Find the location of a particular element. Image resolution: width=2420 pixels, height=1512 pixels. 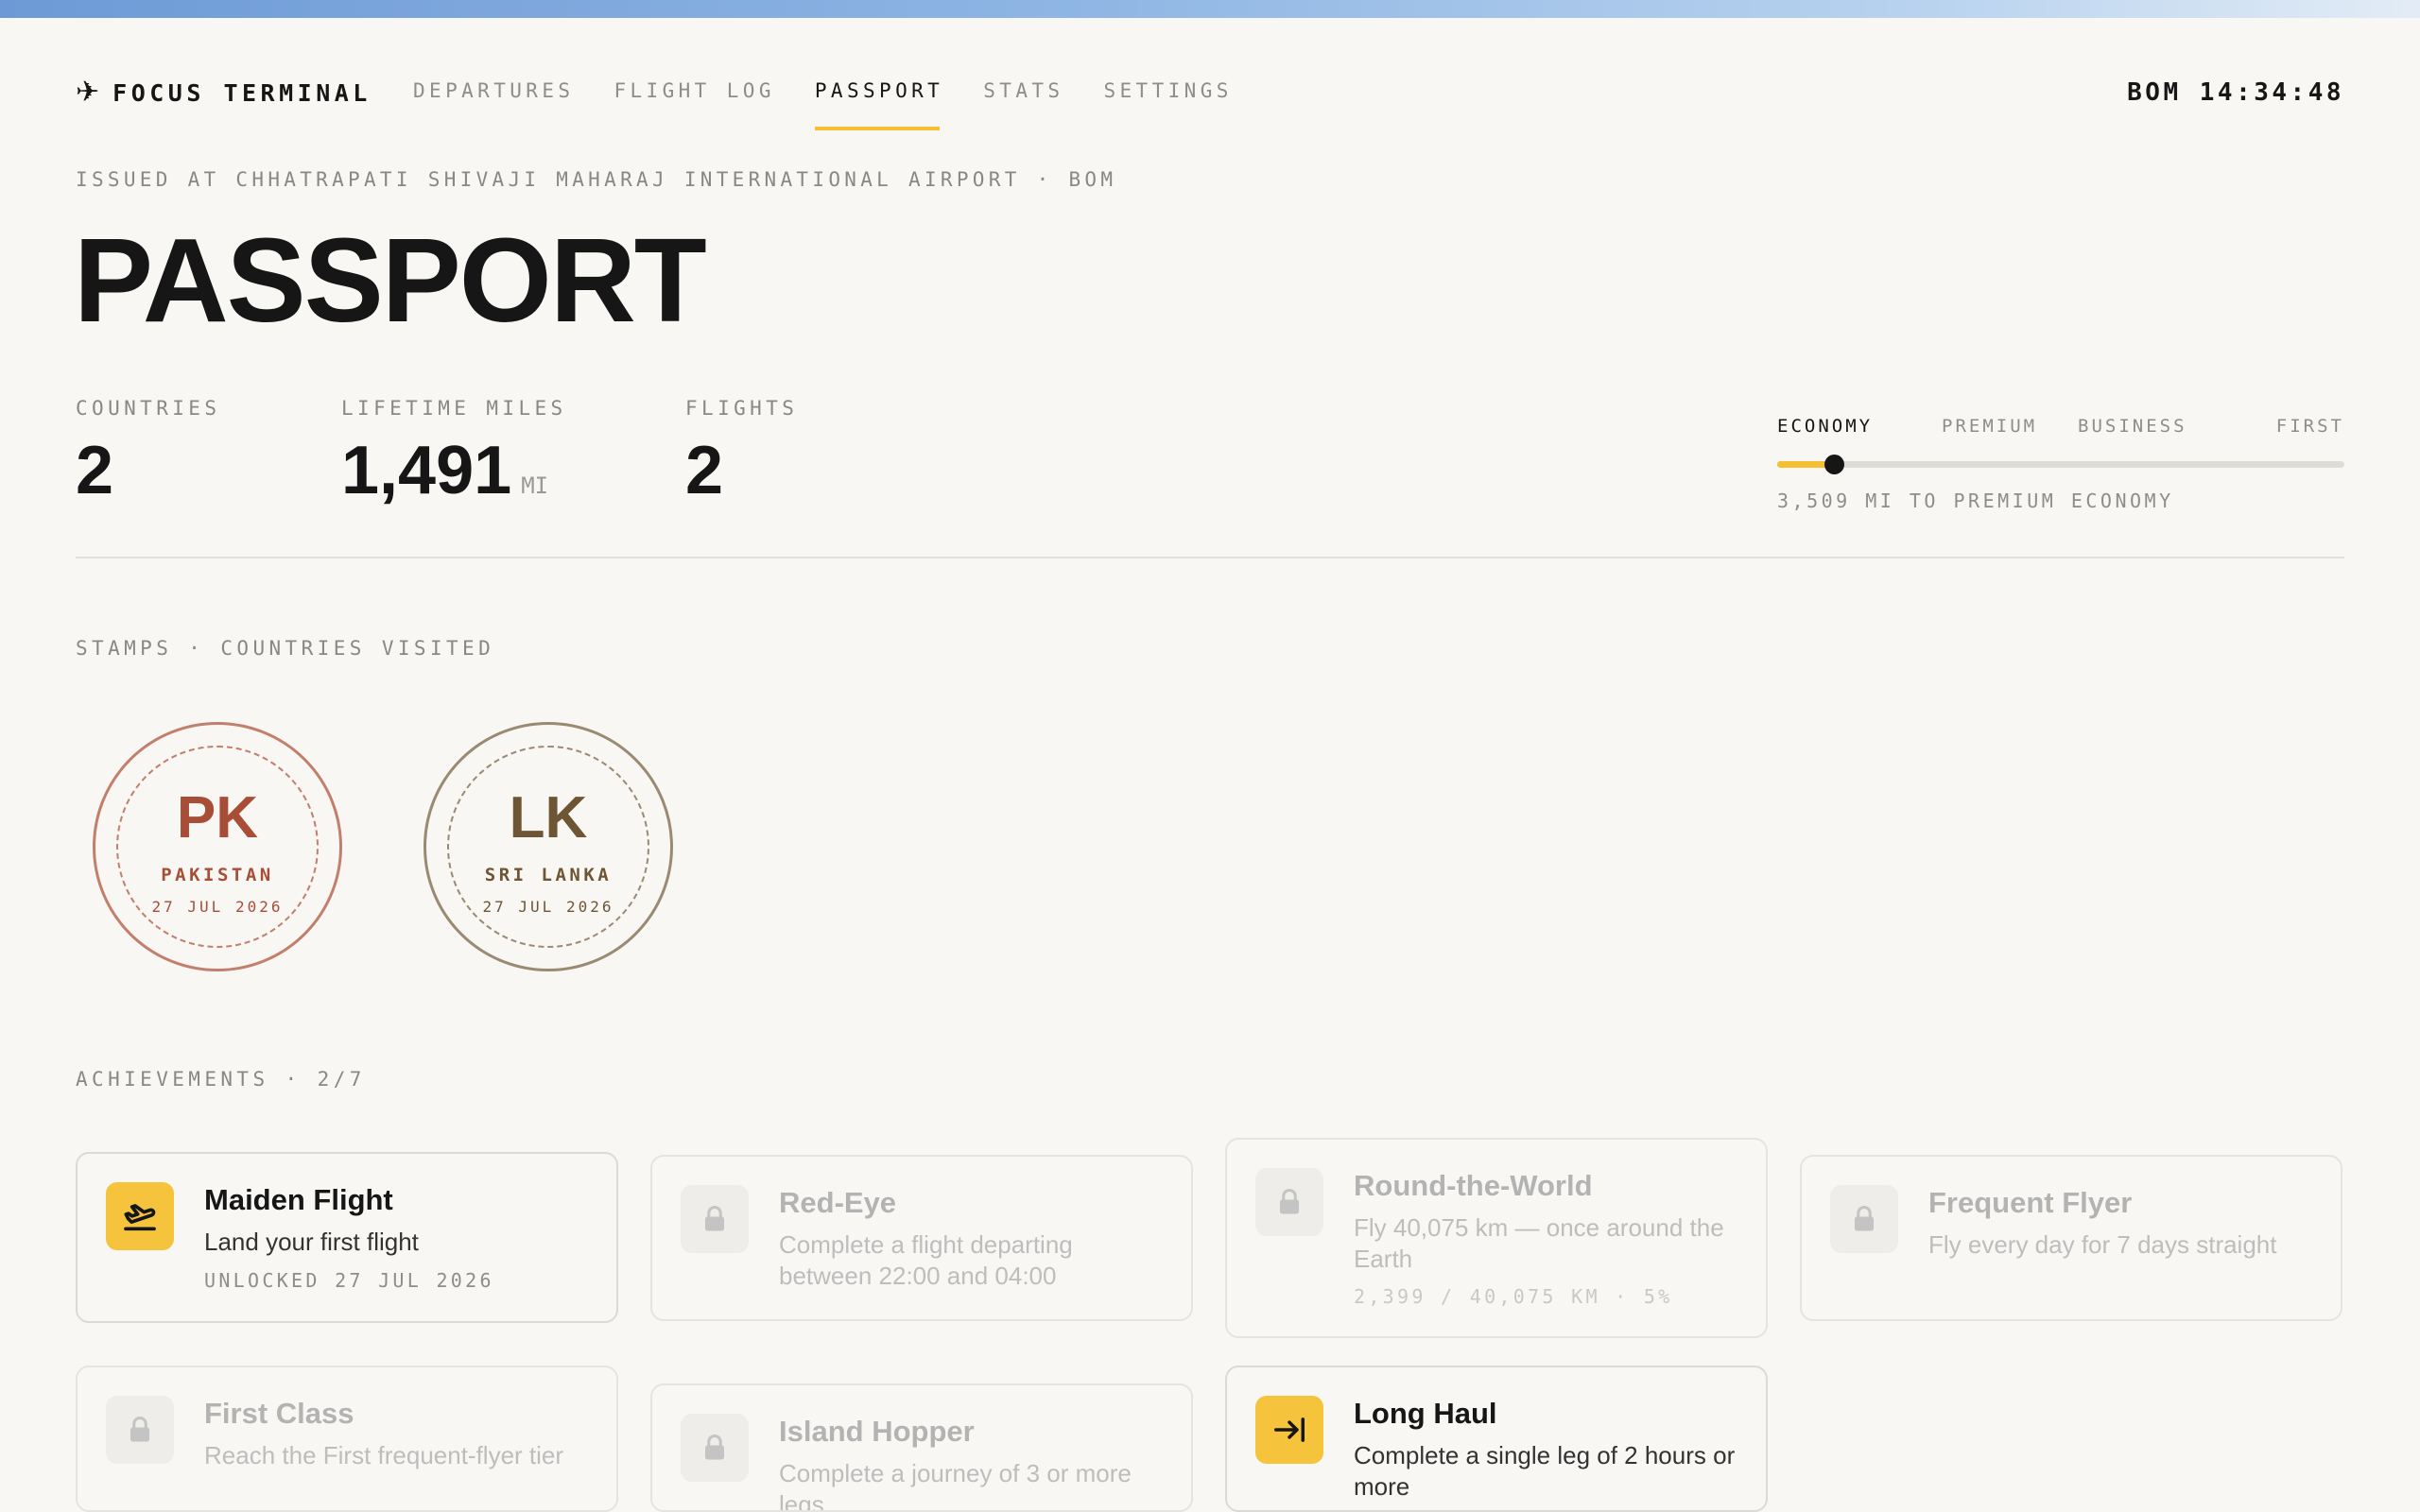

achievement-title: Red-Eye is located at coordinates (838, 1202).